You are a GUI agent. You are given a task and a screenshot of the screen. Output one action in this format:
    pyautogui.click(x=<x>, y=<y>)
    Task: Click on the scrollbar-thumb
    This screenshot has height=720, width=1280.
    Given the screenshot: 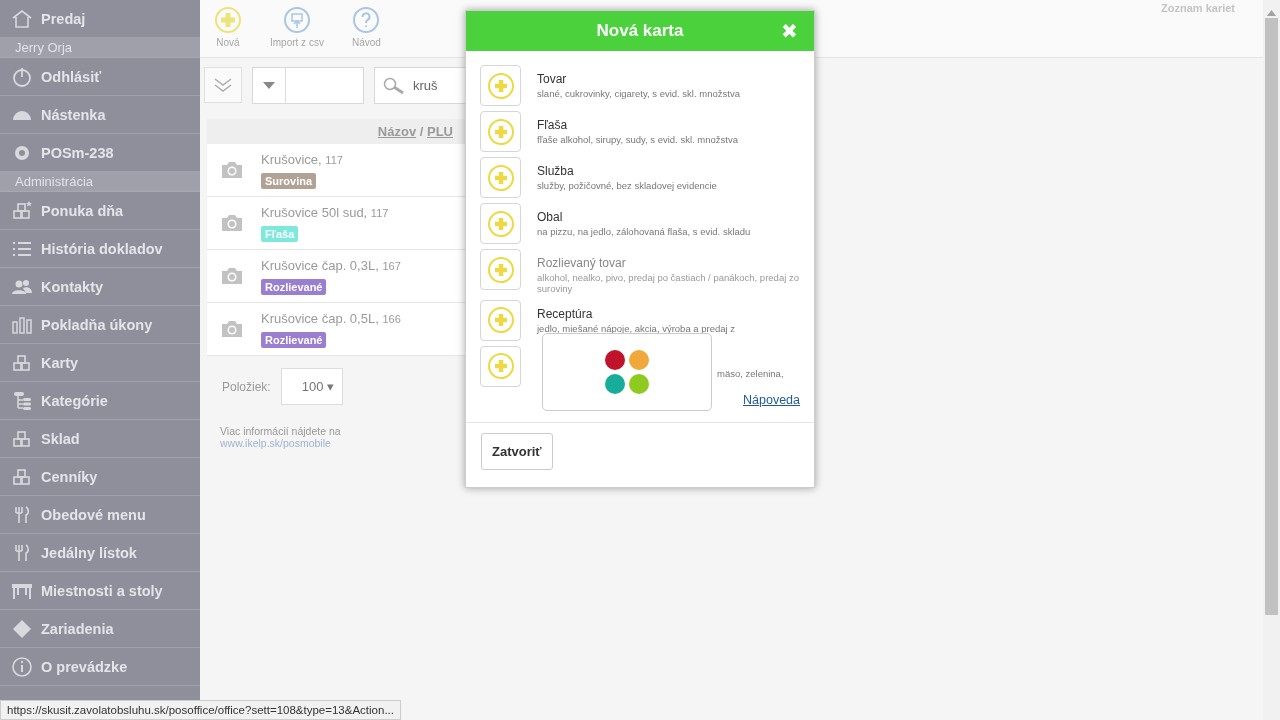 What is the action you would take?
    pyautogui.click(x=1271, y=316)
    